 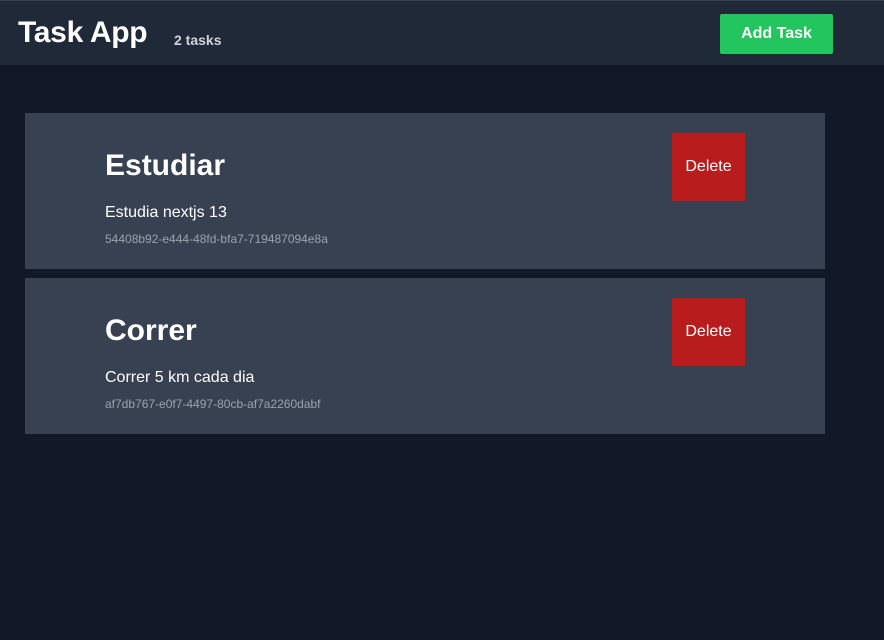 What do you see at coordinates (166, 212) in the screenshot?
I see `task-description: Estudia nextjs 13` at bounding box center [166, 212].